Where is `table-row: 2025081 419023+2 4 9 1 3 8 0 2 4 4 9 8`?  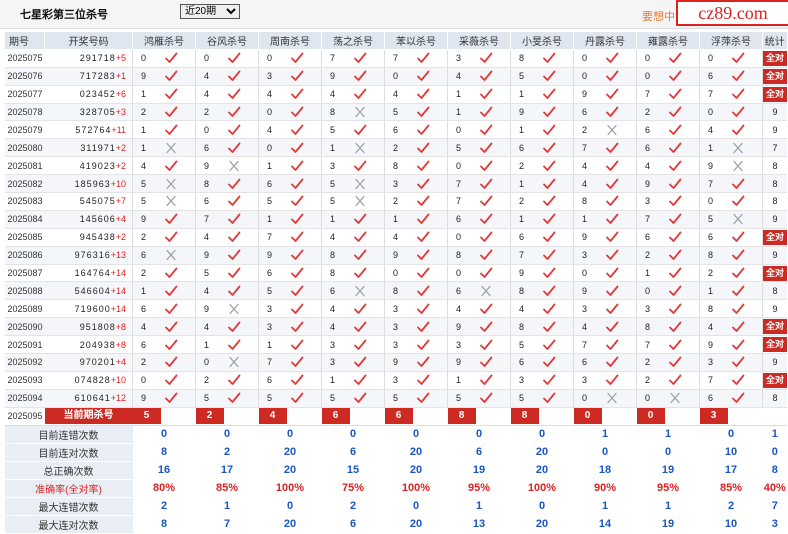 table-row: 2025081 419023+2 4 9 1 3 8 0 2 4 4 9 8 is located at coordinates (396, 166).